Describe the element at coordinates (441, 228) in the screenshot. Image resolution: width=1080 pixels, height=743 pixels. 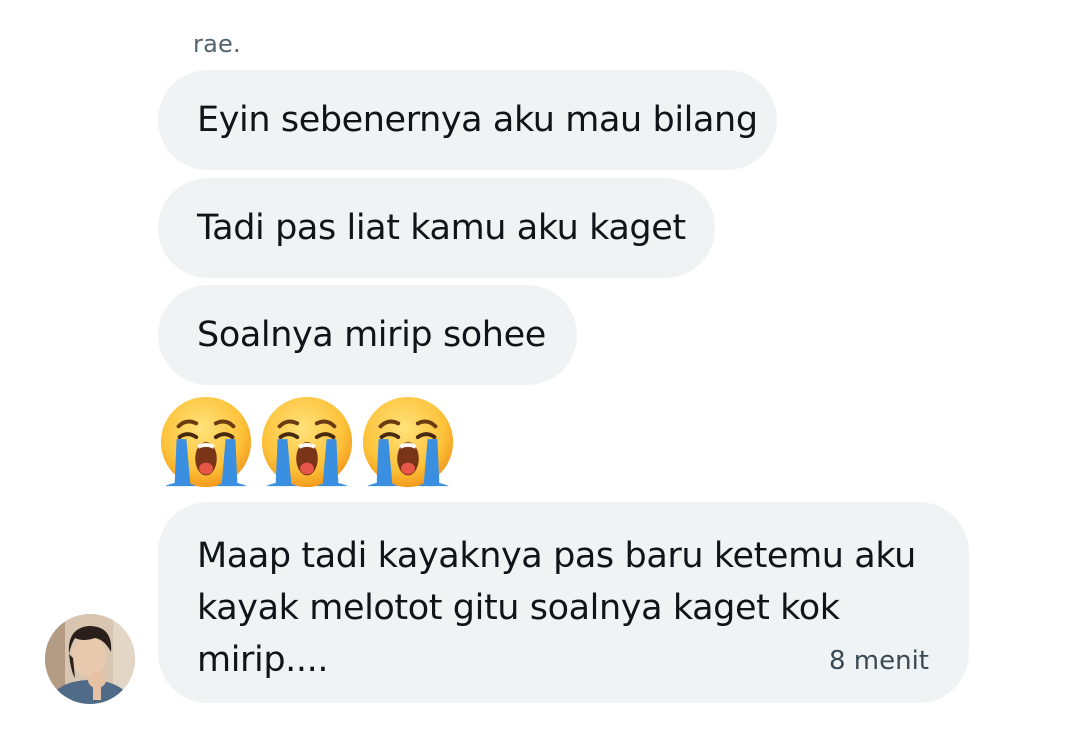
I see `message-text: Tadi pas liat kamu aku kaget` at that location.